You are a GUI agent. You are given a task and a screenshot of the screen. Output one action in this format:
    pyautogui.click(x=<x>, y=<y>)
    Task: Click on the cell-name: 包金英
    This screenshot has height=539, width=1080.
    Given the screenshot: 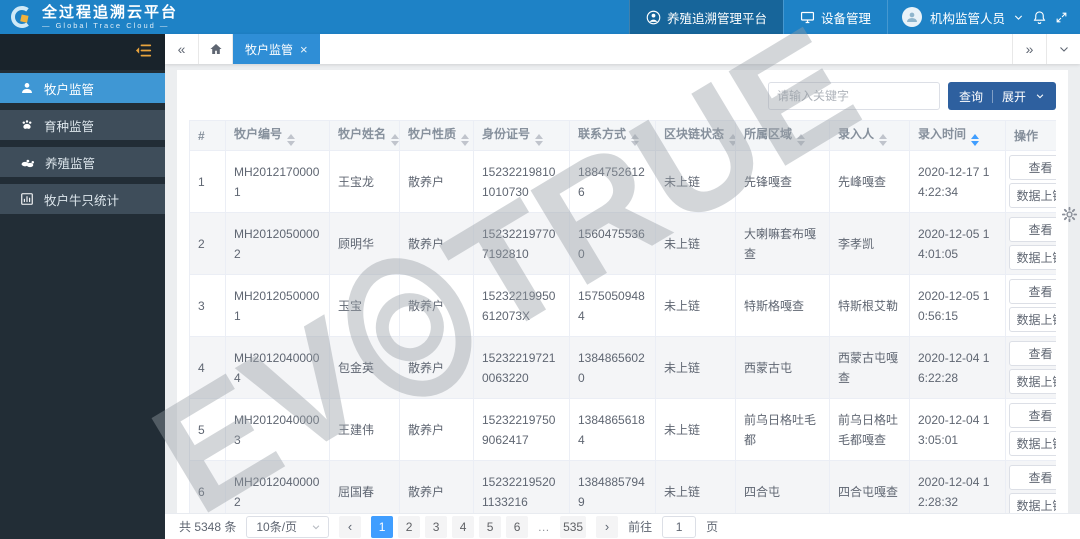 What is the action you would take?
    pyautogui.click(x=364, y=367)
    